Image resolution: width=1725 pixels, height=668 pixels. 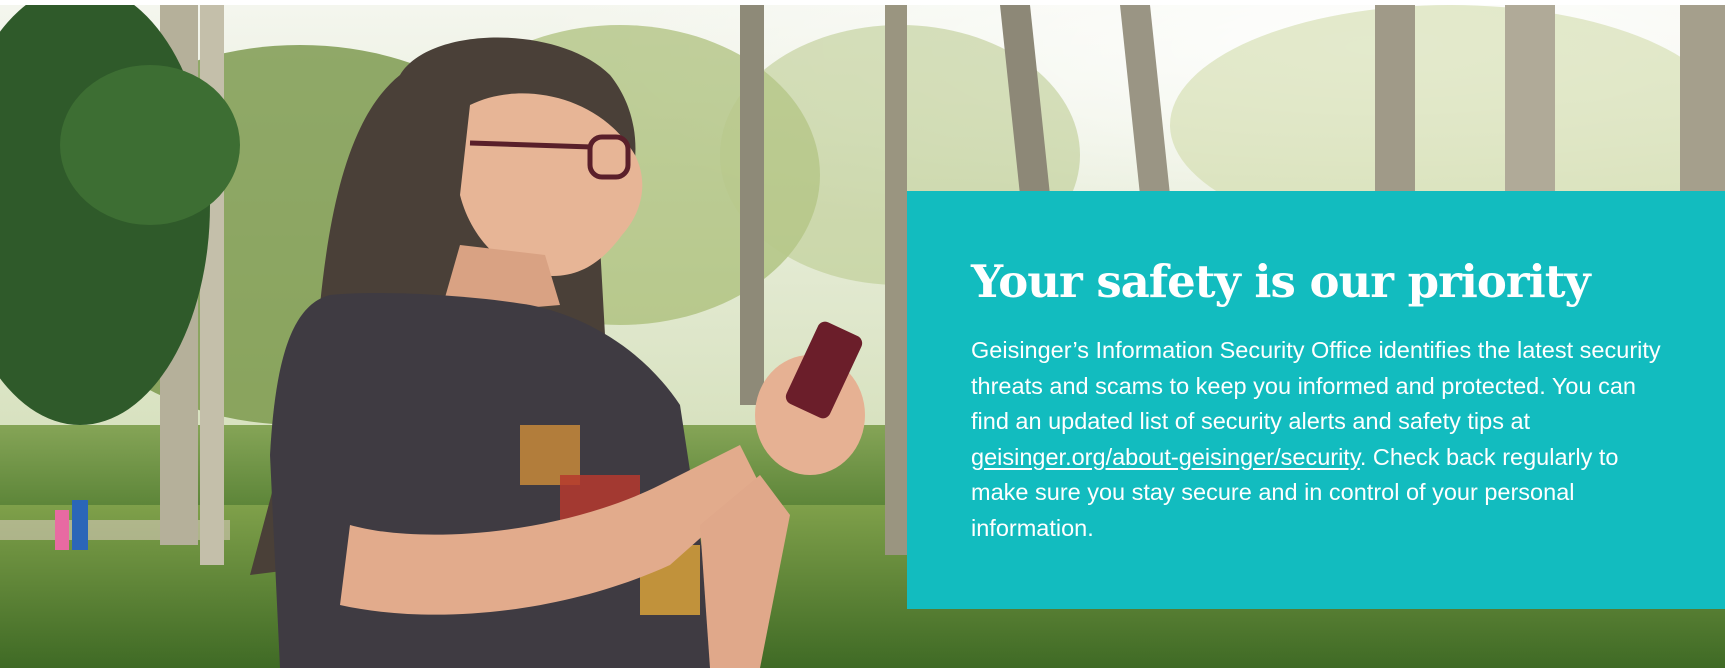 I want to click on banner-title: Your safety is our priority, so click(x=1281, y=281).